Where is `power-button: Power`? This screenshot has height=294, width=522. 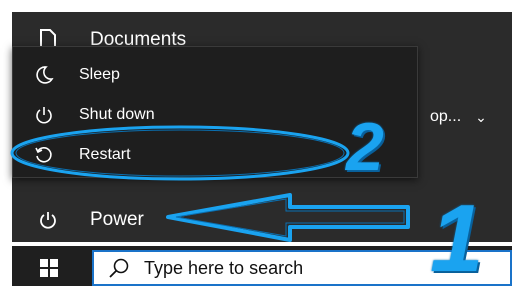
power-button: Power is located at coordinates (78, 220).